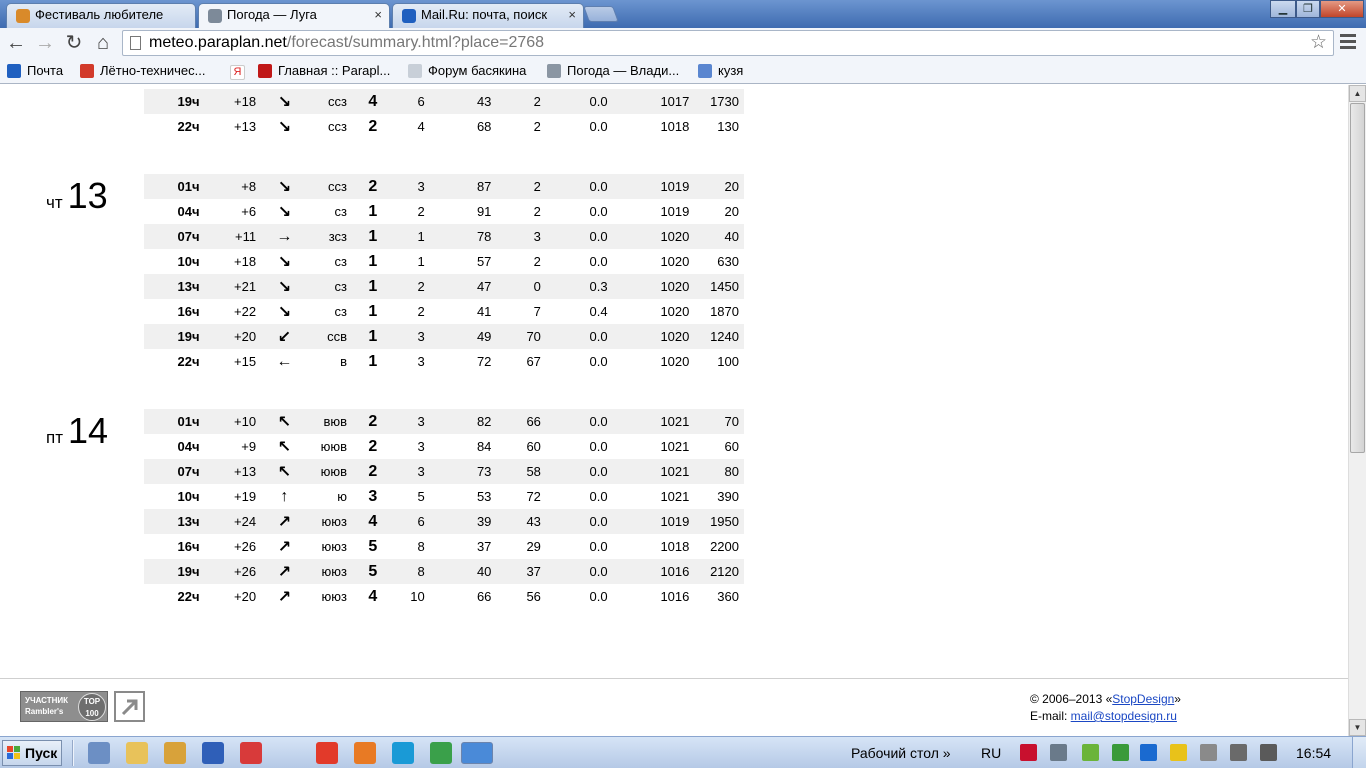  Describe the element at coordinates (362, 471) in the screenshot. I see `cell-wind: 2` at that location.